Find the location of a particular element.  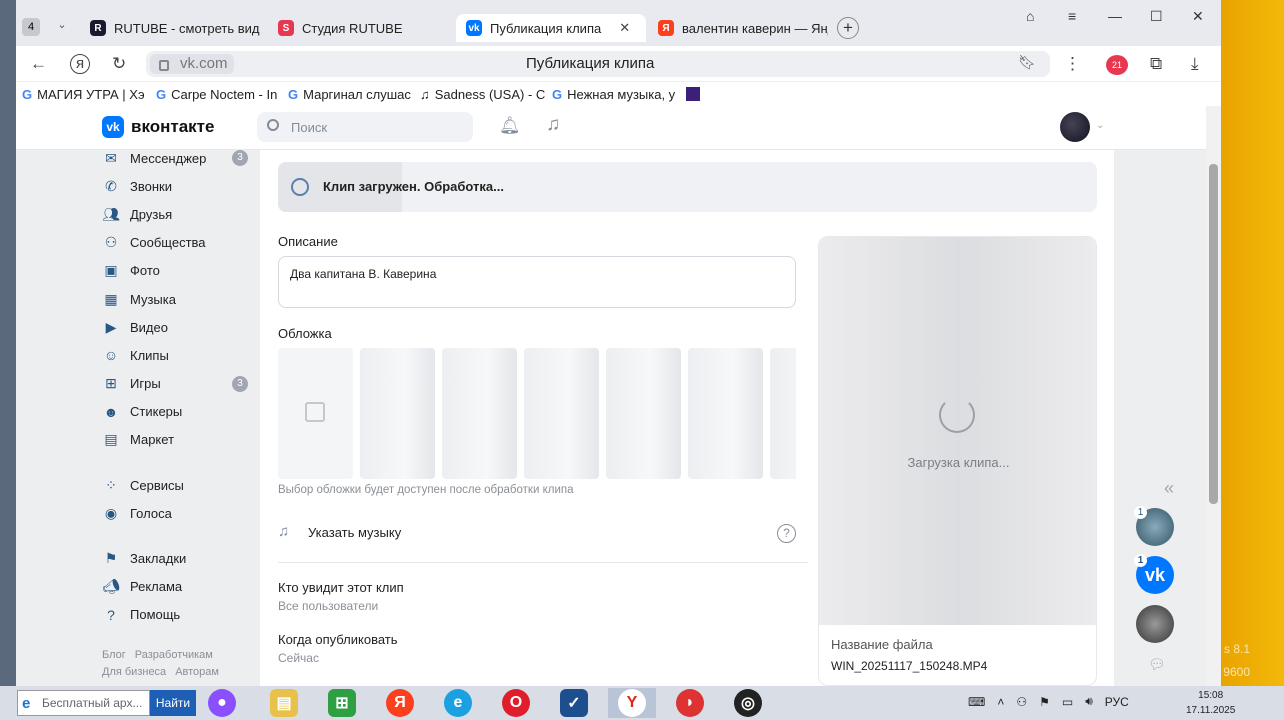

sidebar-item-stickers: ☻ Стикеры is located at coordinates (182, 412).